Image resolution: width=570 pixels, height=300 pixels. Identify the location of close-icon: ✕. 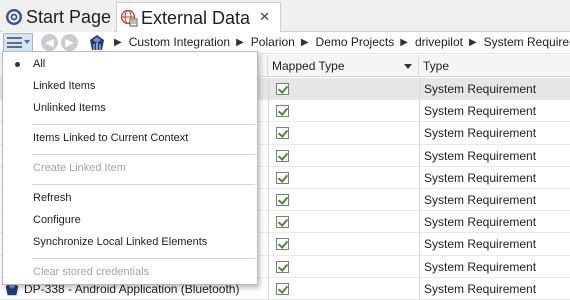
(264, 17).